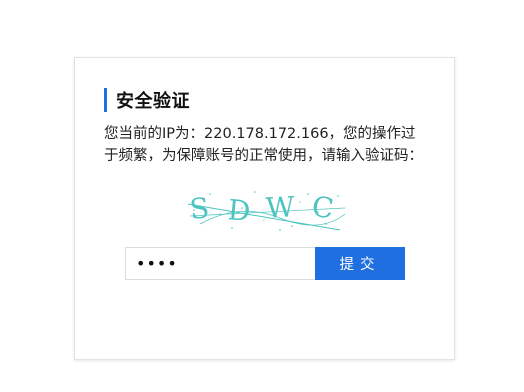 This screenshot has width=524, height=392. What do you see at coordinates (360, 263) in the screenshot?
I see `submit-button: 提交` at bounding box center [360, 263].